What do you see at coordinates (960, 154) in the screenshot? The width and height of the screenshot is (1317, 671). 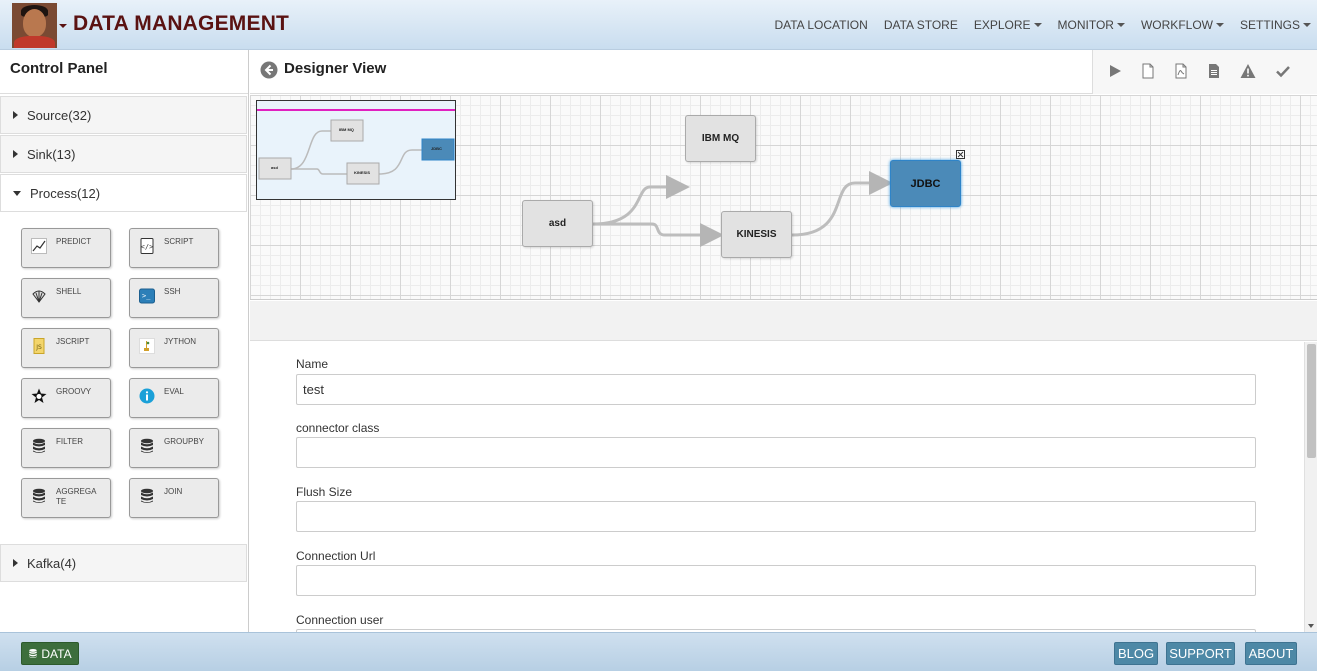 I see `remove-node-icon` at bounding box center [960, 154].